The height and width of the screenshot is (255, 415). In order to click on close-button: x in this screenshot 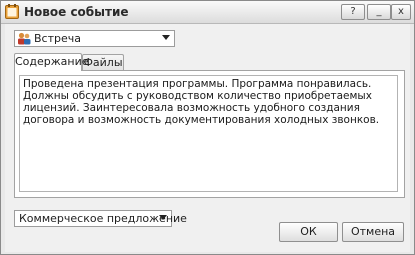, I will do `click(401, 12)`.